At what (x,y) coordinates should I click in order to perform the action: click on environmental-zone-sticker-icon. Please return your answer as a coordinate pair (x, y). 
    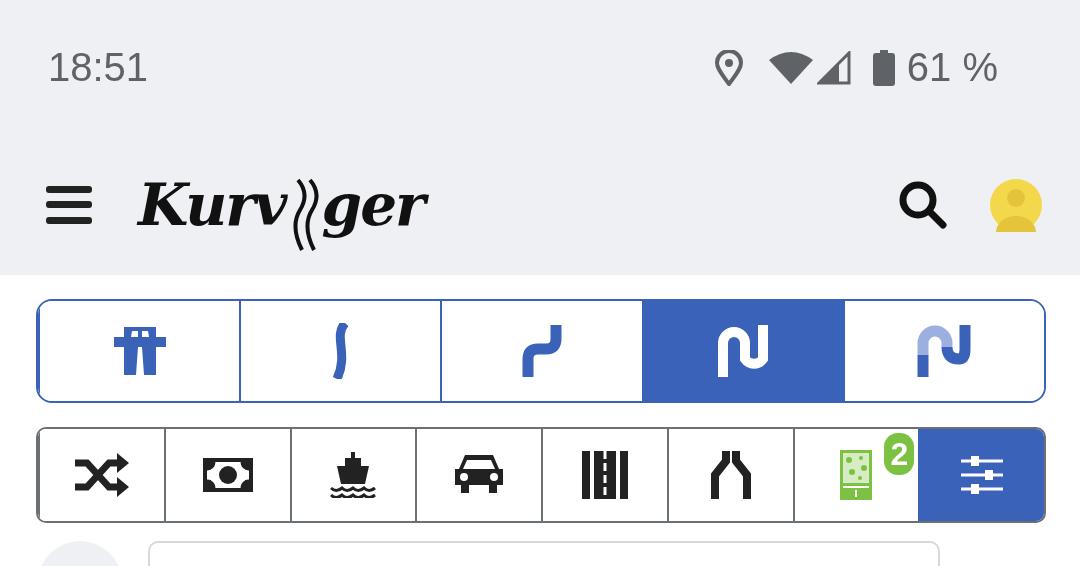
    Looking at the image, I should click on (856, 475).